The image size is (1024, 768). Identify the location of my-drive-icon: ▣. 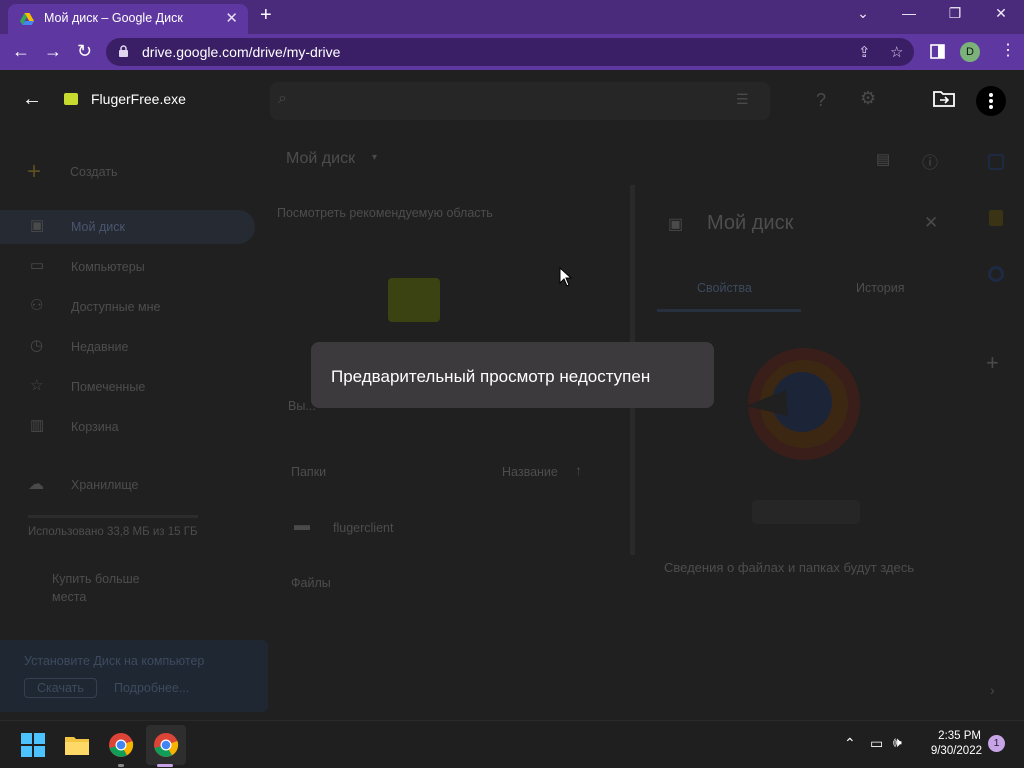
(37, 225).